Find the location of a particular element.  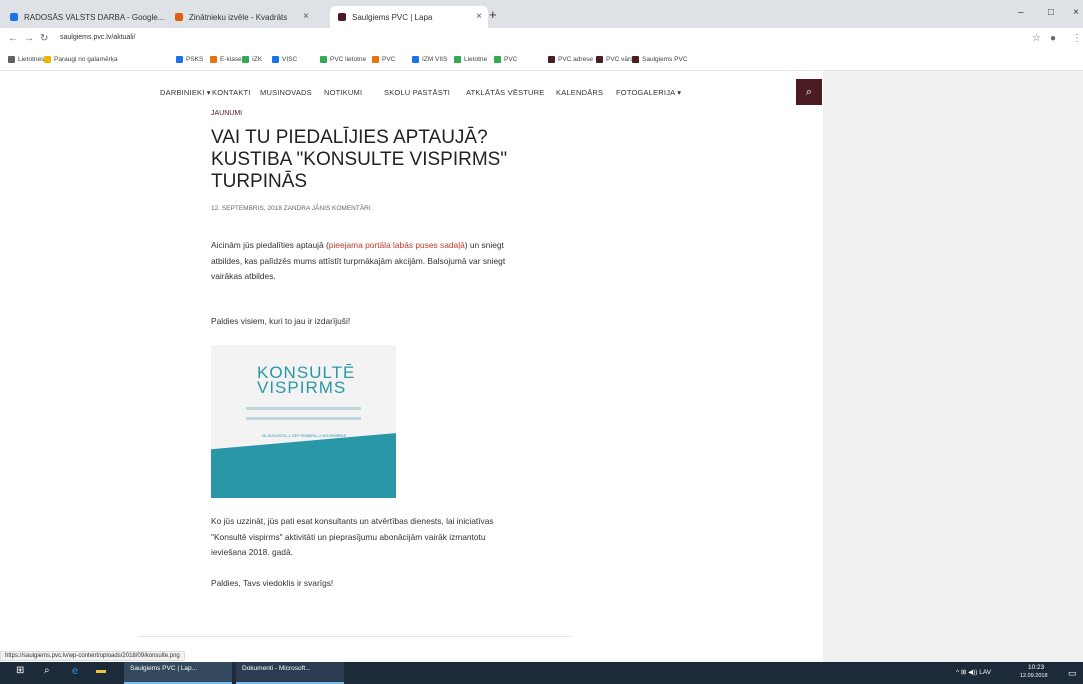

divider is located at coordinates (354, 636).